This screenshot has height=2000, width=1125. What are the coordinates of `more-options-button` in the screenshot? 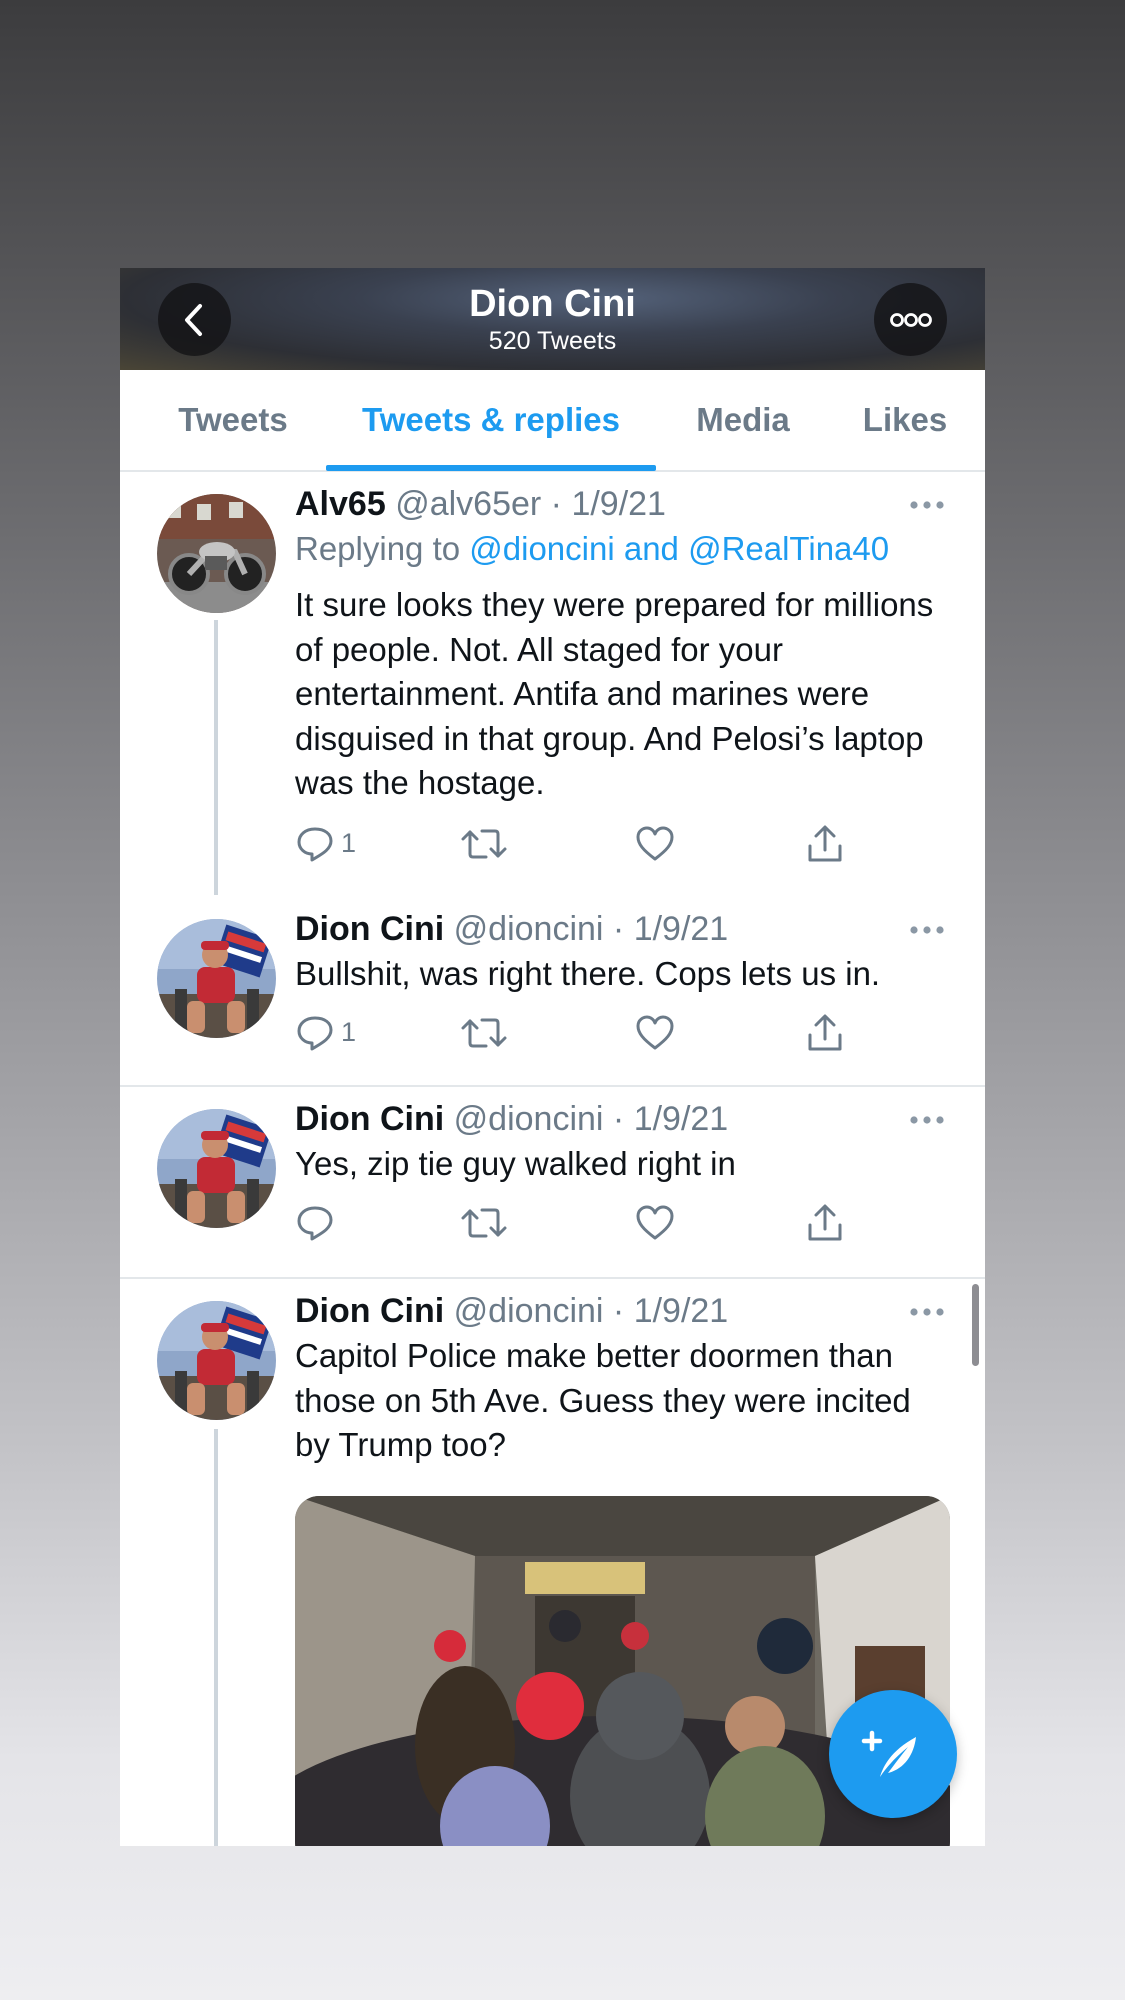 It's located at (910, 319).